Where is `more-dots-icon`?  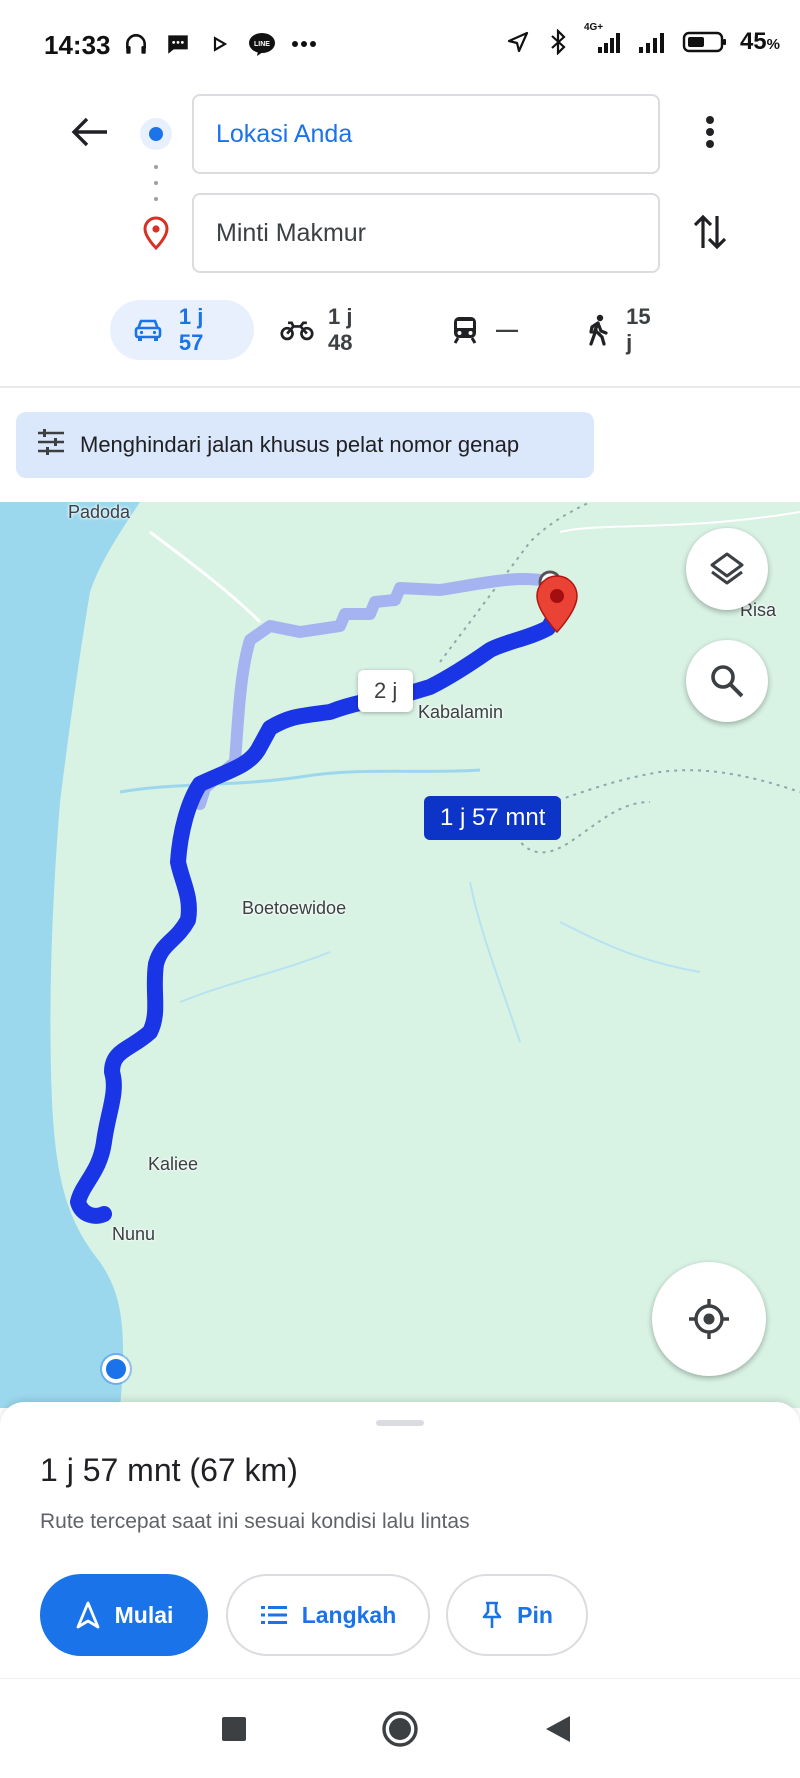
more-dots-icon is located at coordinates (304, 44).